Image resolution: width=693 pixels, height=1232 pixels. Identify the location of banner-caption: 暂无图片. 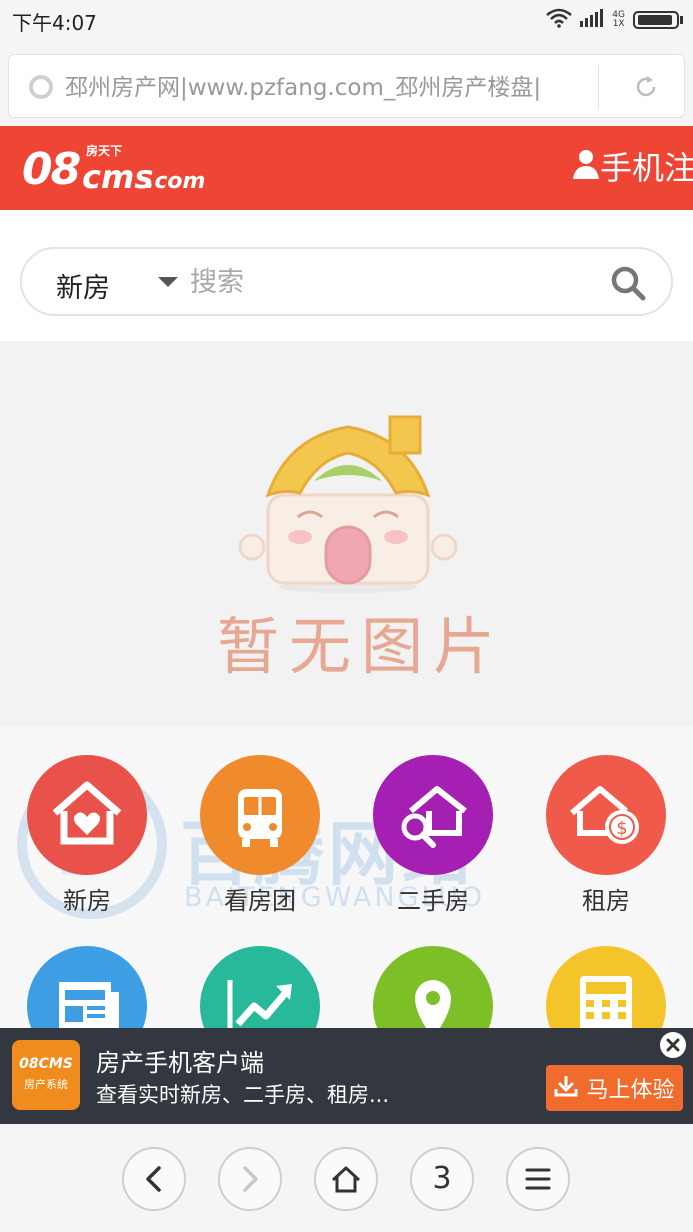
(361, 646).